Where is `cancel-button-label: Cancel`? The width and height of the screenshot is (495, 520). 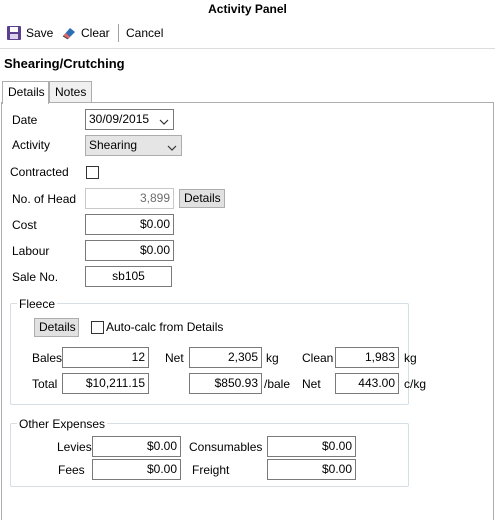 cancel-button-label: Cancel is located at coordinates (145, 33).